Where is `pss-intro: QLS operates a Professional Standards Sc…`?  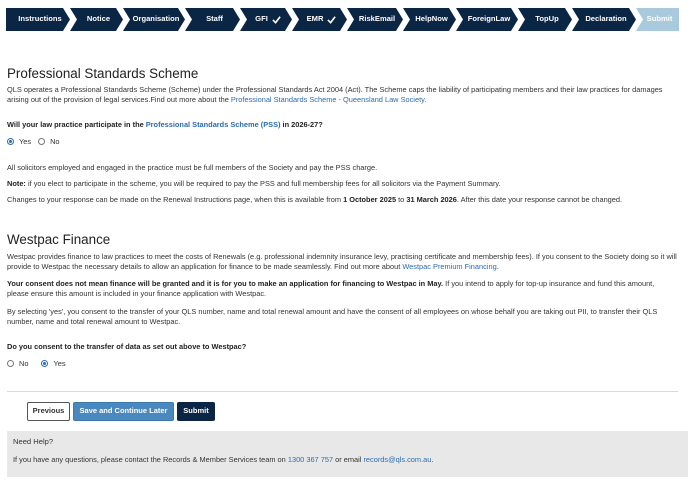
pss-intro: QLS operates a Professional Standards Sc… is located at coordinates (346, 95).